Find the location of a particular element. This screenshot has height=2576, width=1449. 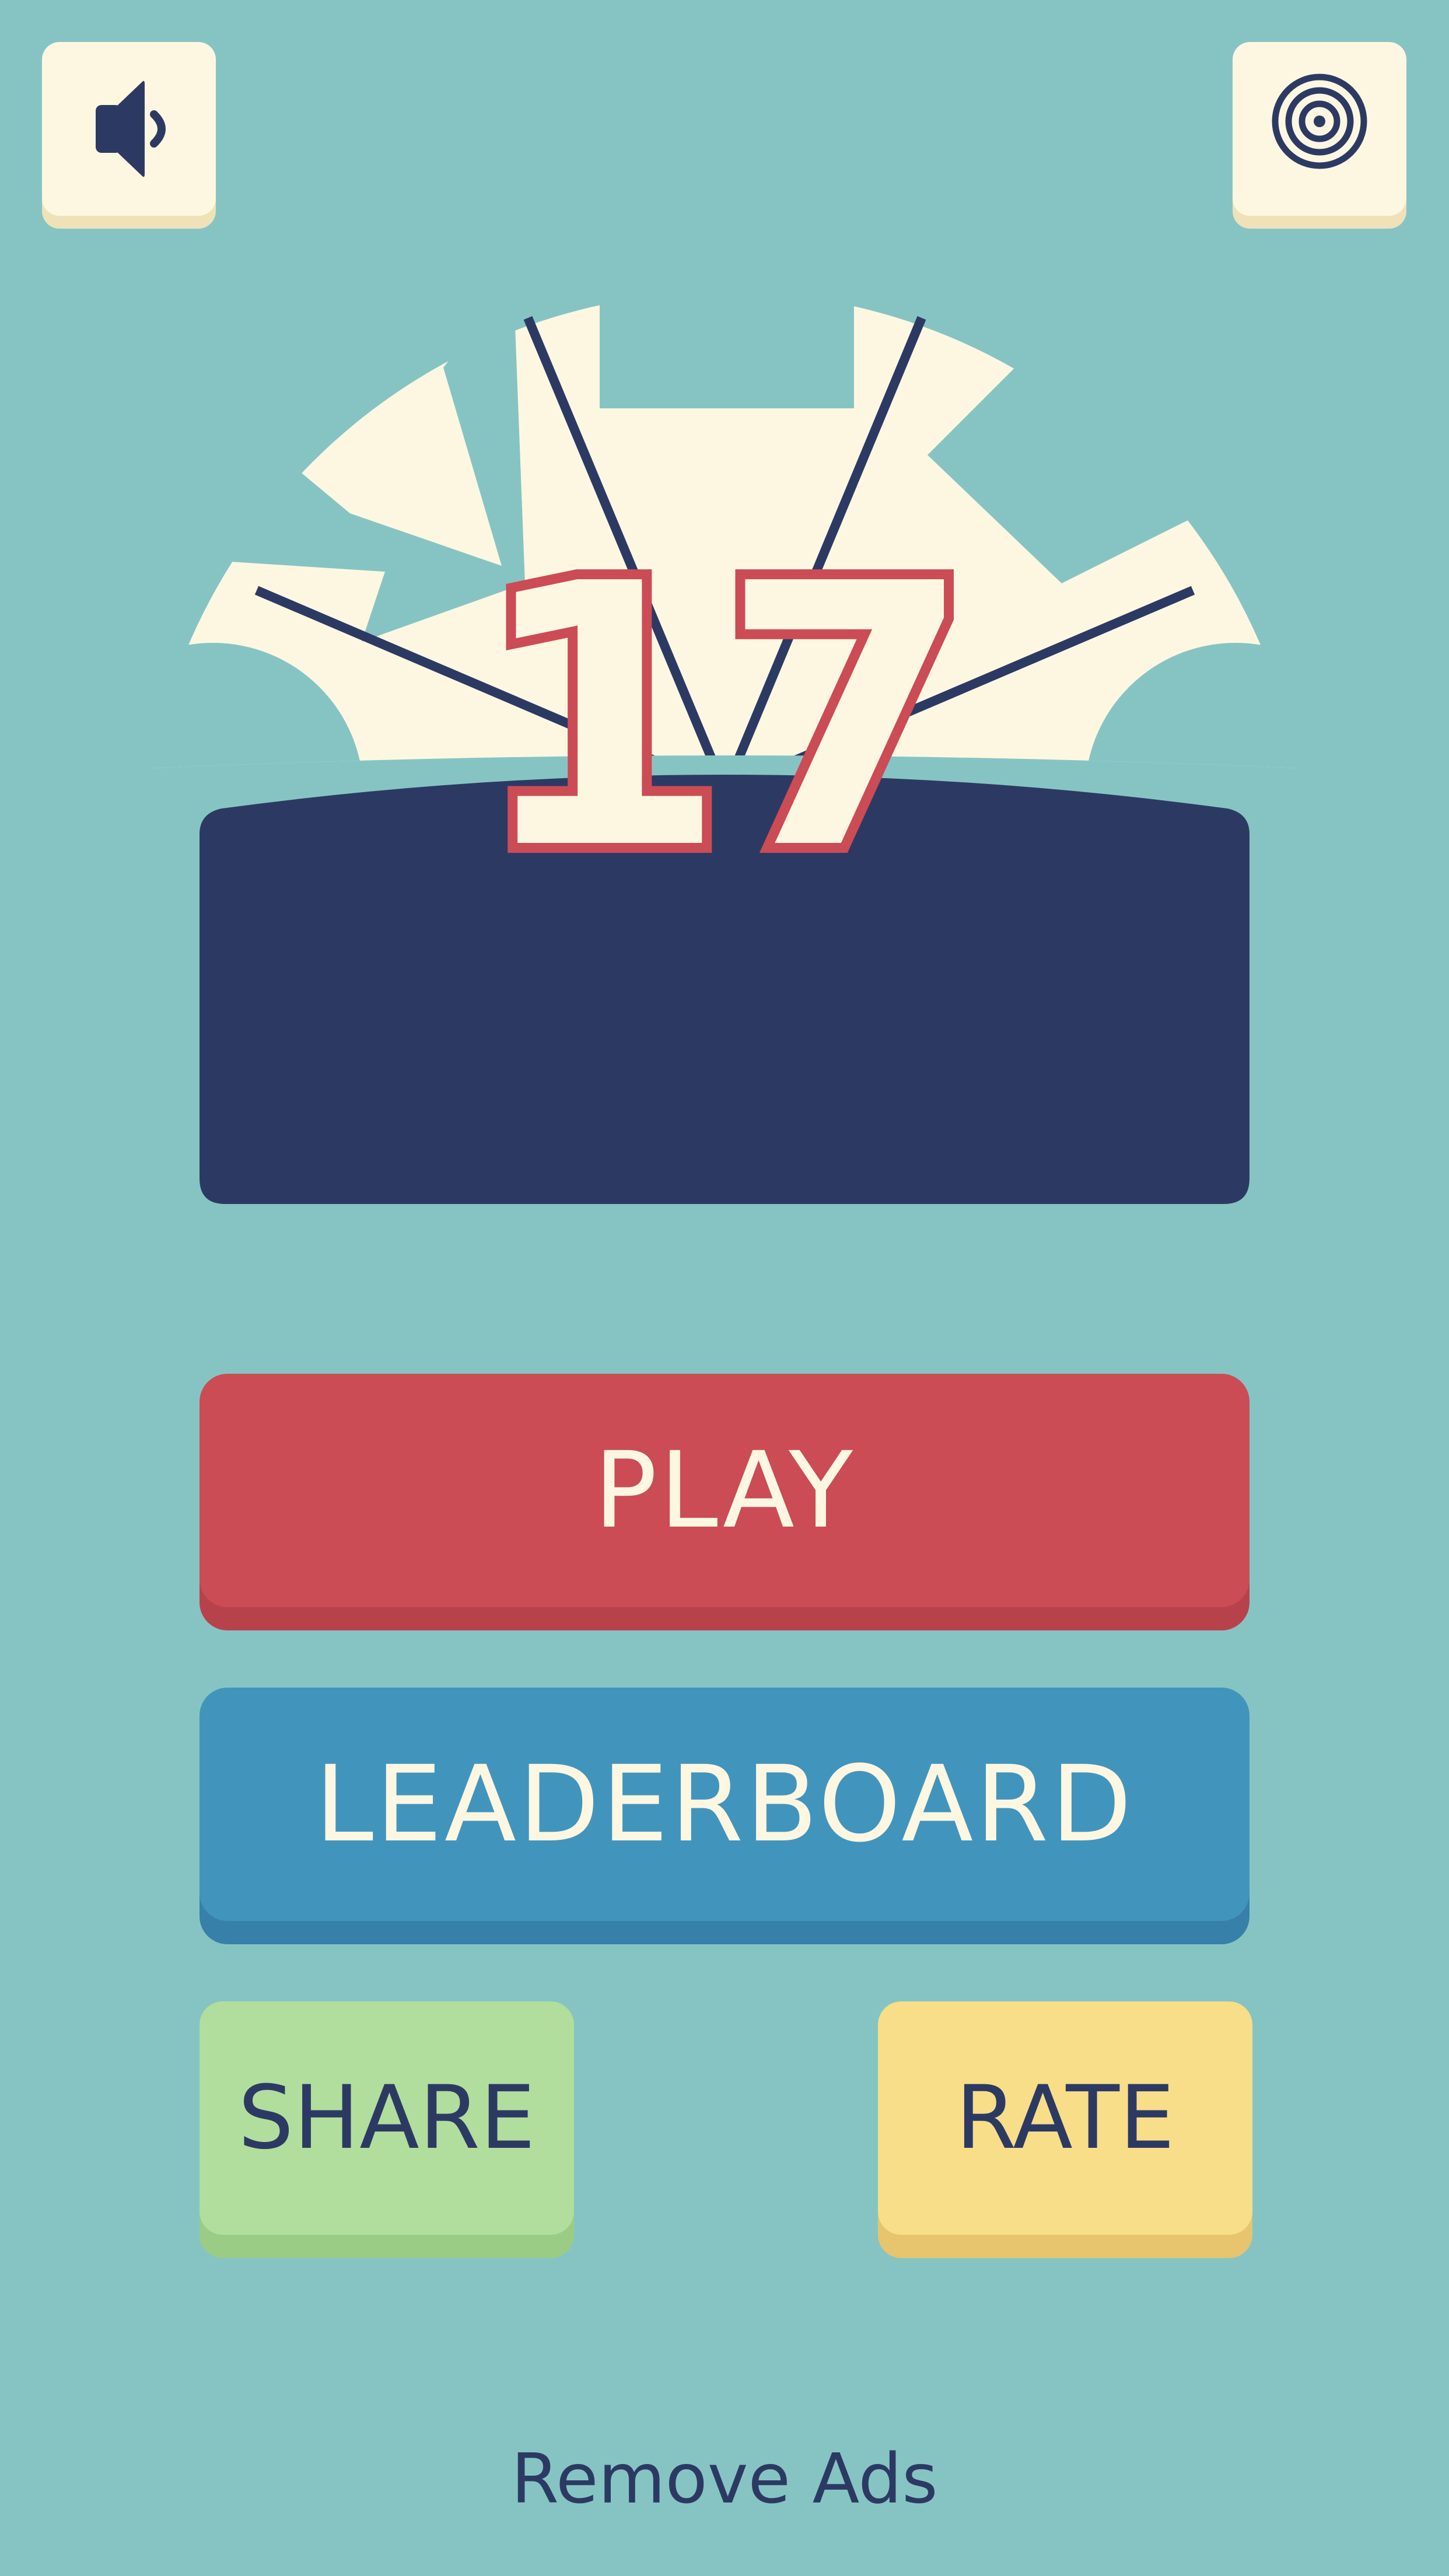

leaderboard-button: LEADERBOARD is located at coordinates (725, 1804).